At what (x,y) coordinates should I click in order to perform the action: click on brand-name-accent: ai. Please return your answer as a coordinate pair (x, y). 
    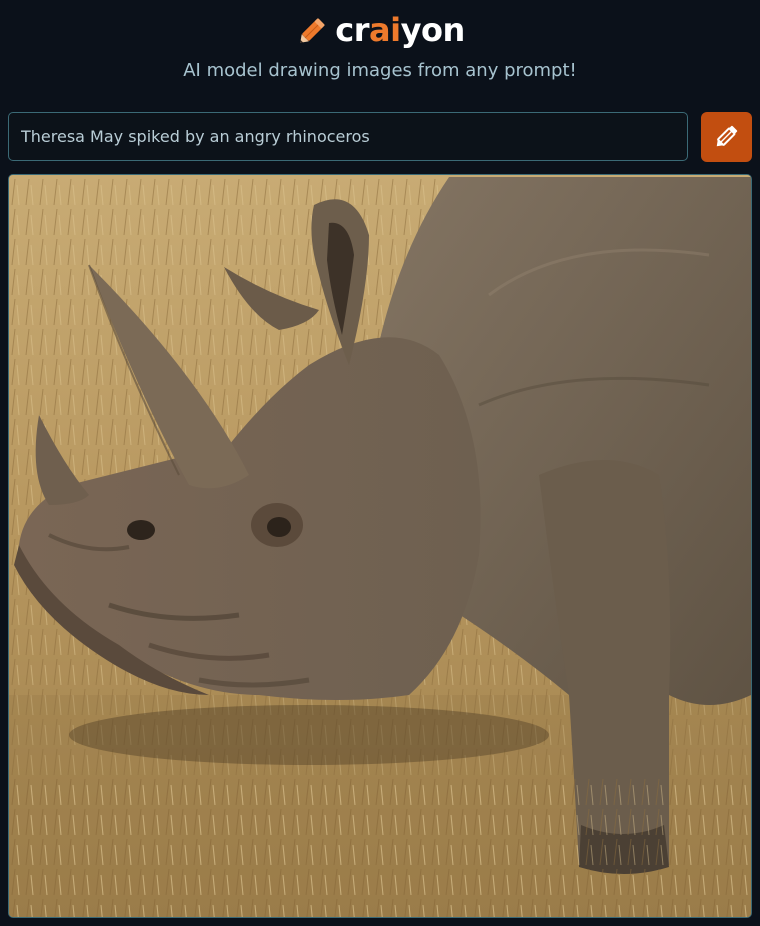
    Looking at the image, I should click on (385, 30).